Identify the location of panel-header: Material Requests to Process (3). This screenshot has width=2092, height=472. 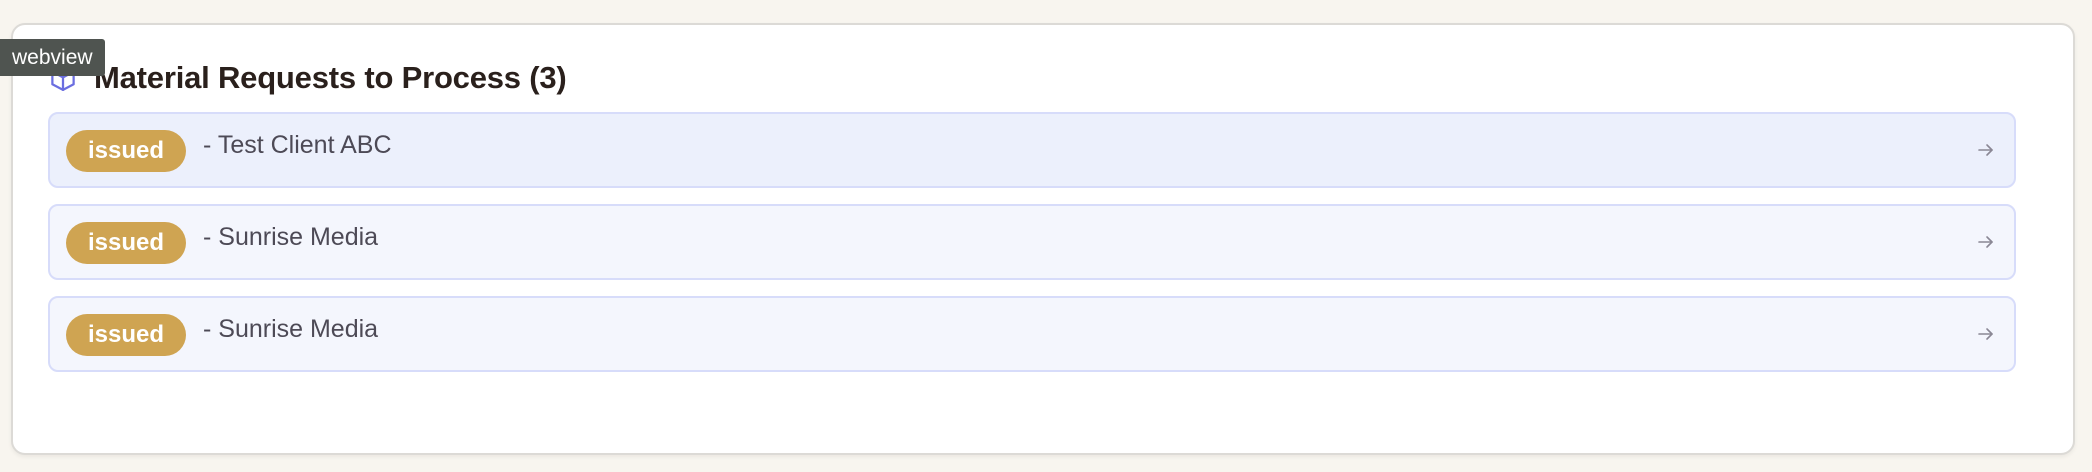
(307, 78).